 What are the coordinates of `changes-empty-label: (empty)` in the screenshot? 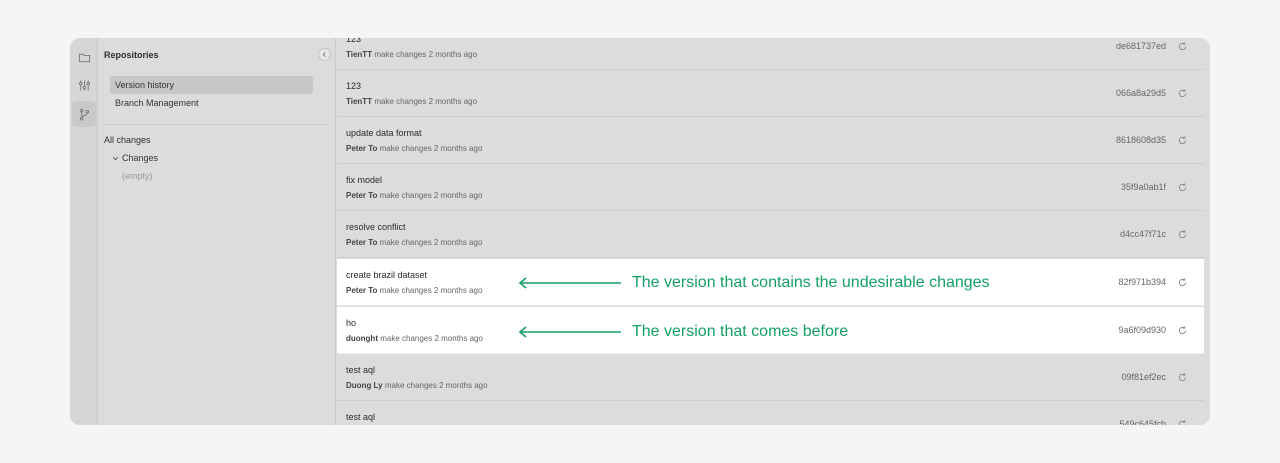 It's located at (137, 176).